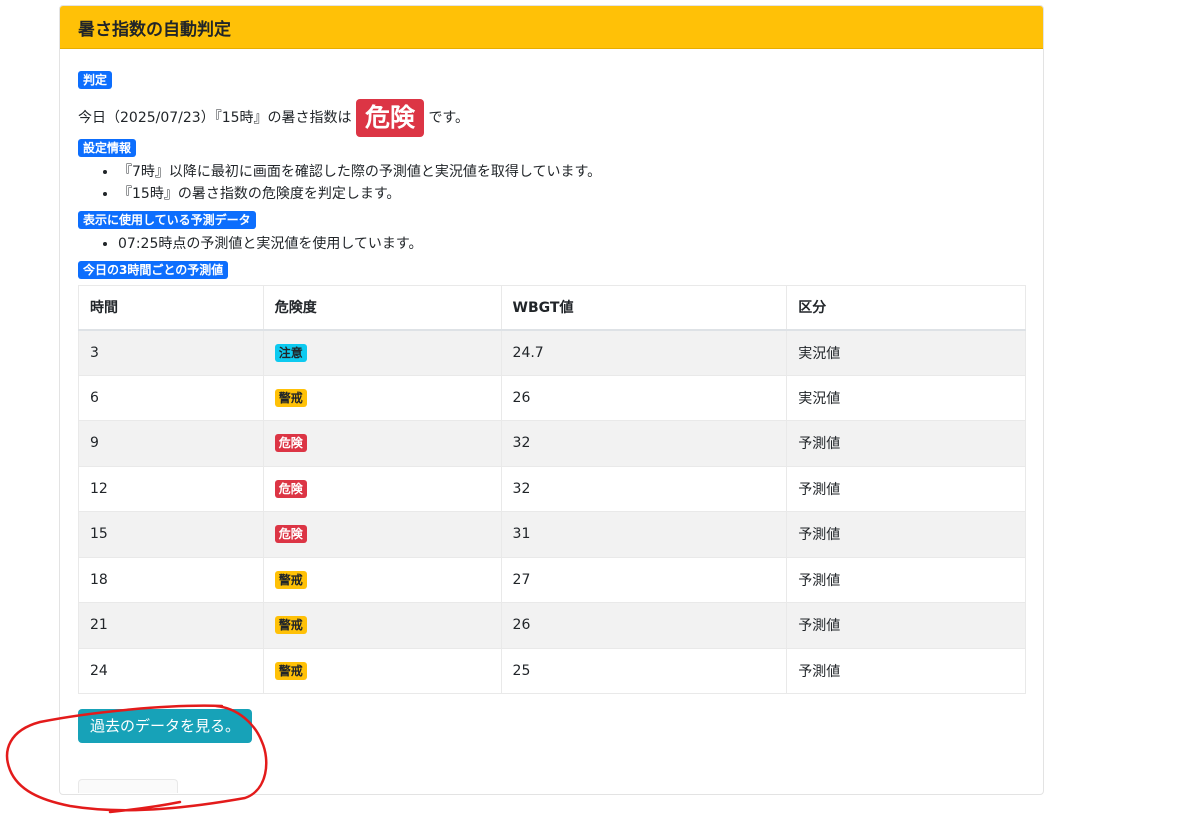 The width and height of the screenshot is (1200, 818). What do you see at coordinates (644, 352) in the screenshot?
I see `cell-wbgt: 24.7` at bounding box center [644, 352].